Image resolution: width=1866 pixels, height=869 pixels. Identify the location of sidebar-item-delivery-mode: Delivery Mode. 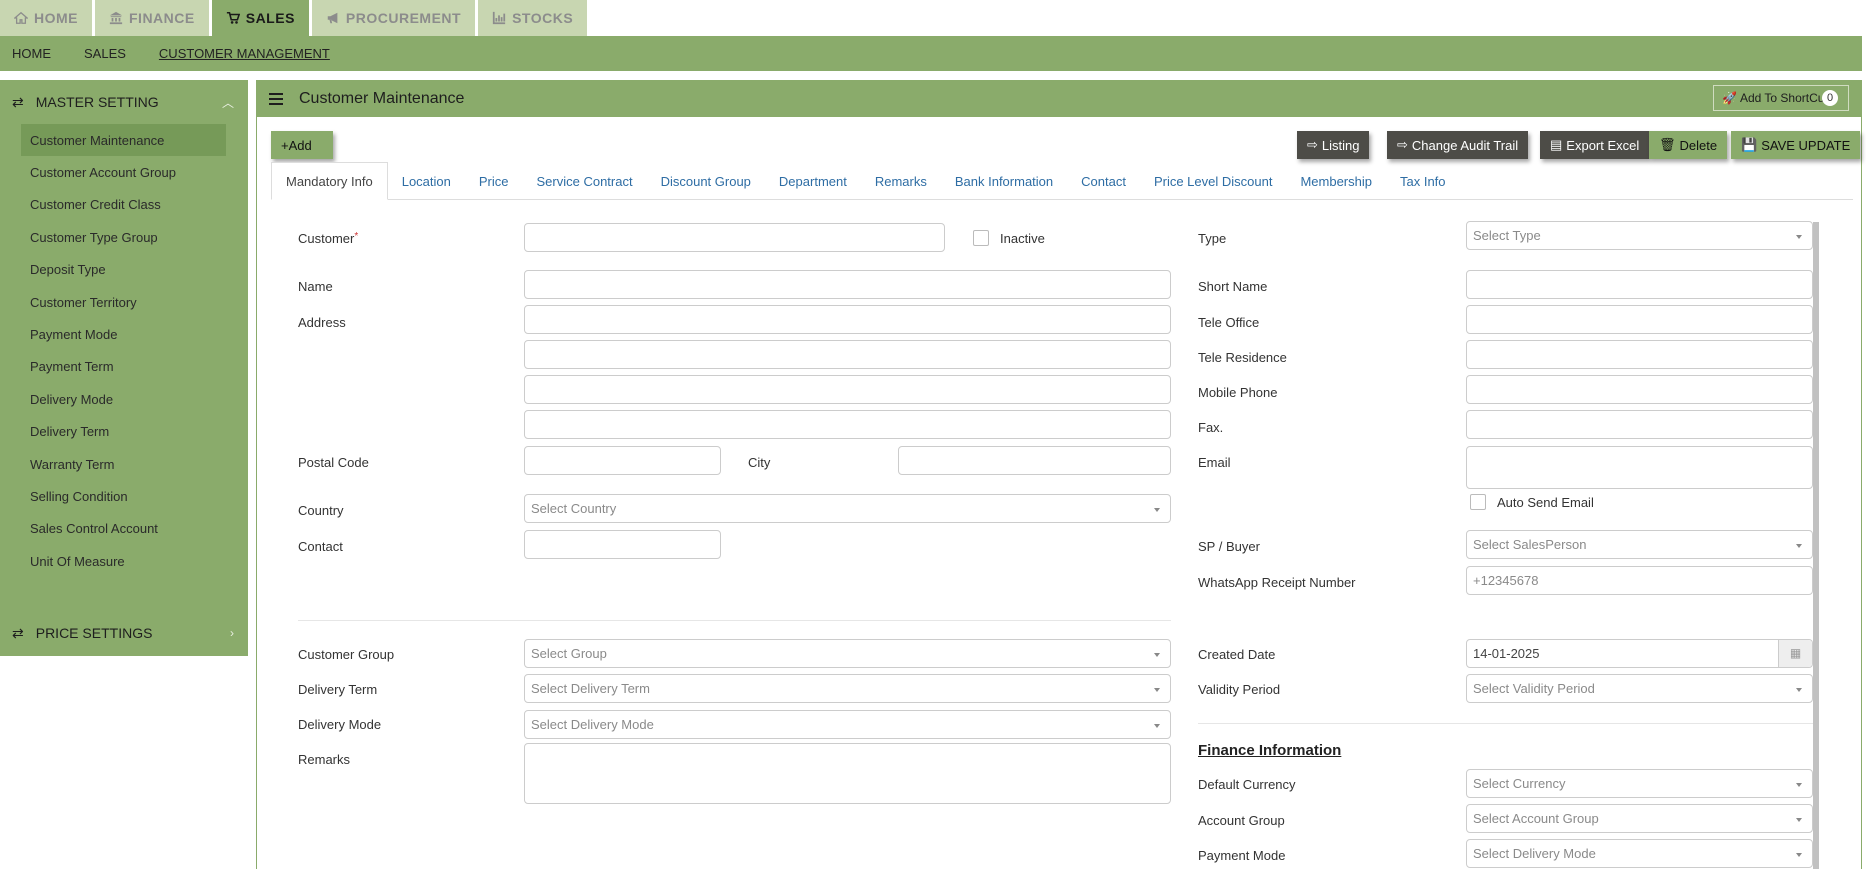
(123, 399).